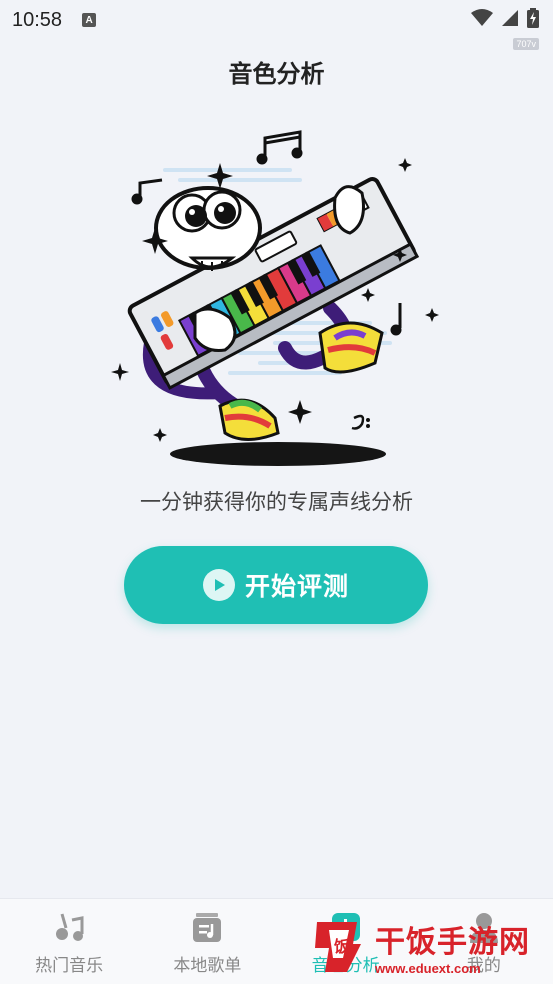 This screenshot has width=553, height=984. What do you see at coordinates (452, 942) in the screenshot?
I see `watermark-site-name: 干饭手游网` at bounding box center [452, 942].